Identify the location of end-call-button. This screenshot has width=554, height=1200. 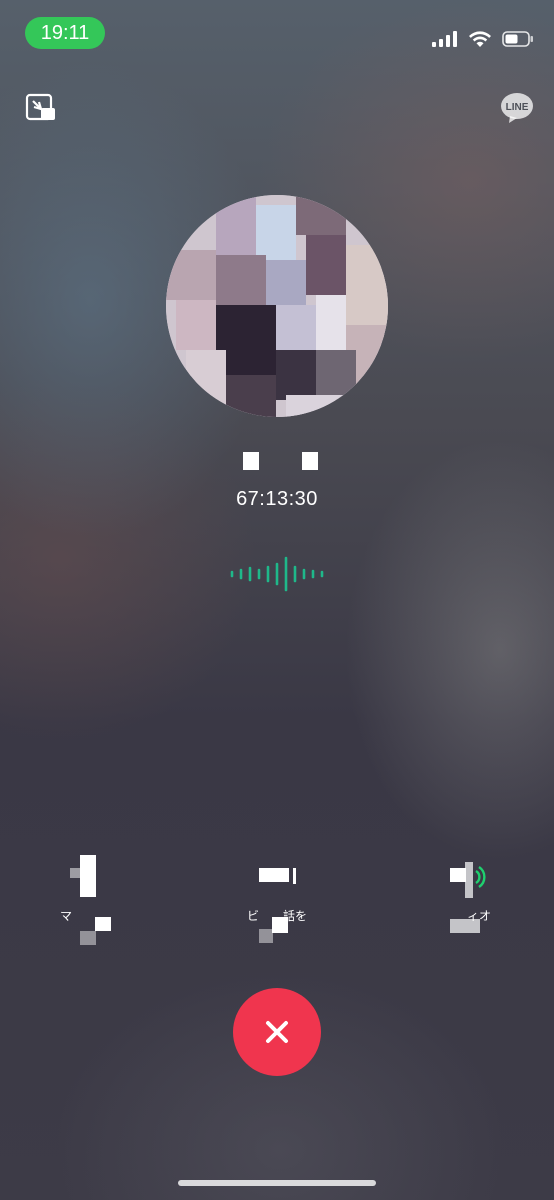
(277, 1032).